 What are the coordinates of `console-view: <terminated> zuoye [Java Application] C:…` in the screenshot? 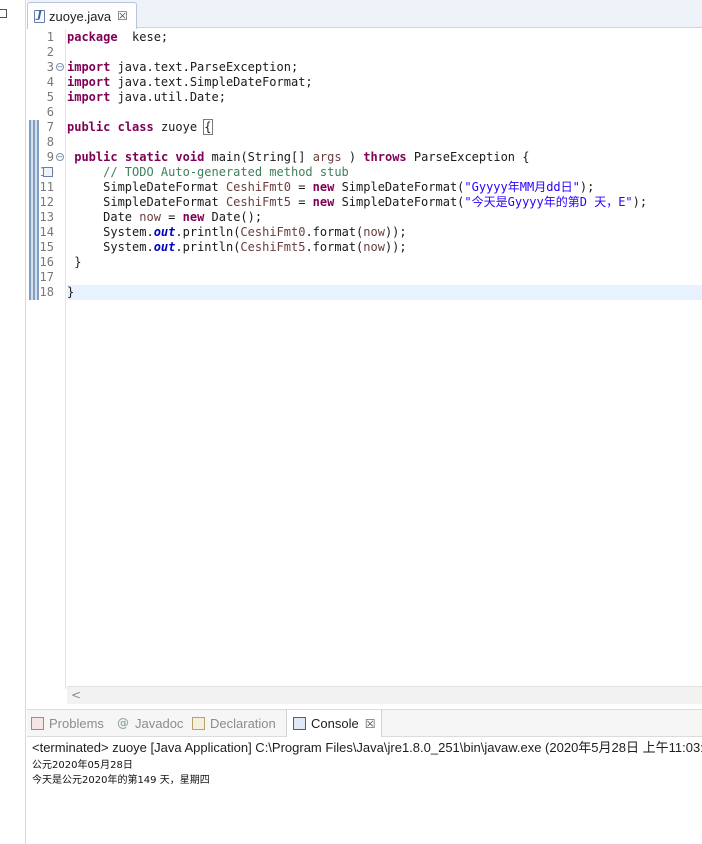 It's located at (364, 790).